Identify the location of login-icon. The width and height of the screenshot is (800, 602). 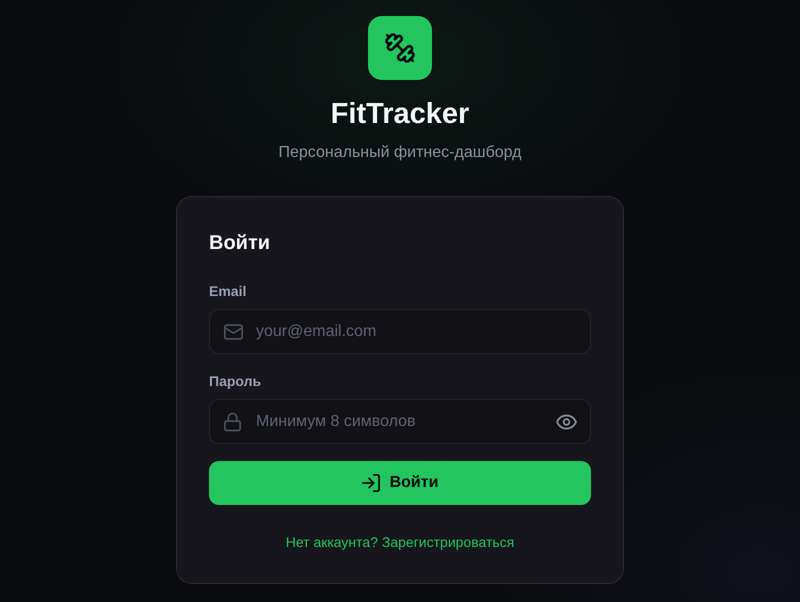
(371, 483).